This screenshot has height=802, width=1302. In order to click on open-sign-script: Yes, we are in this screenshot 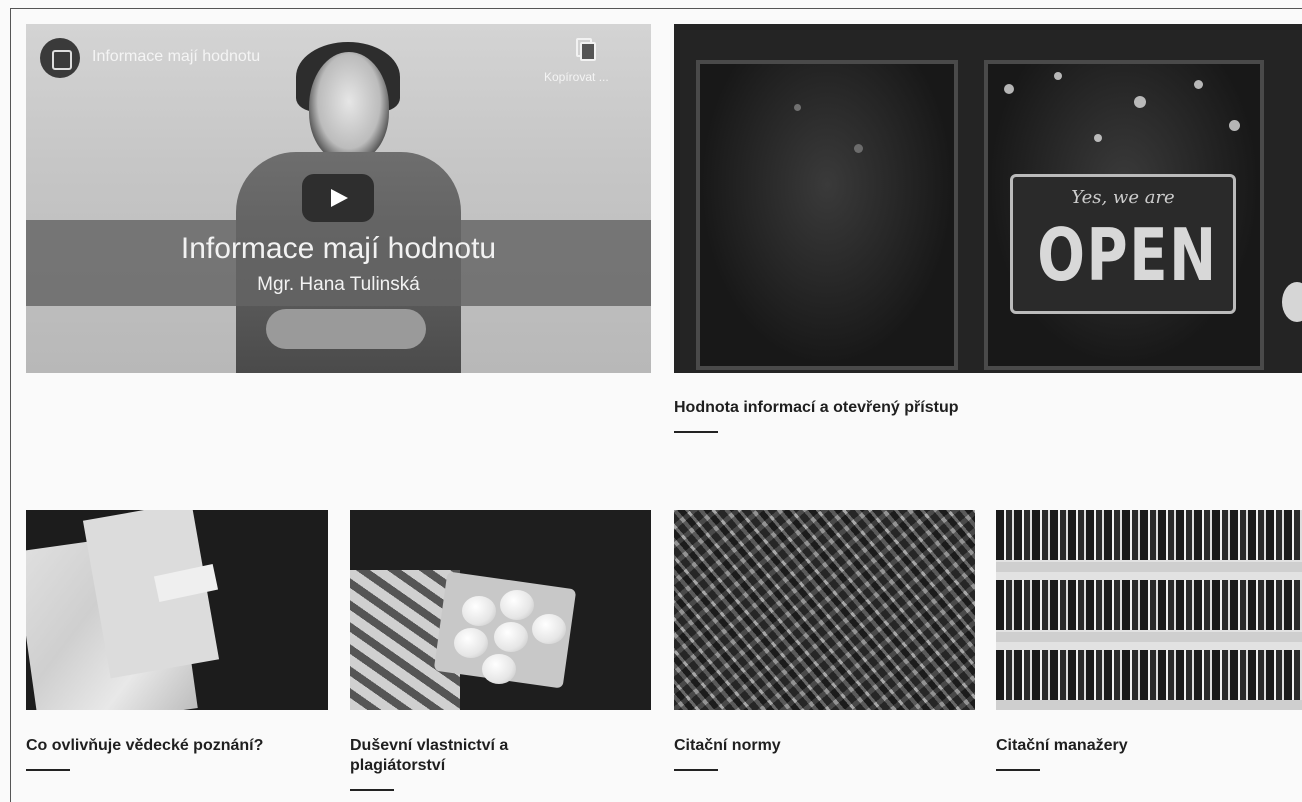, I will do `click(1123, 197)`.